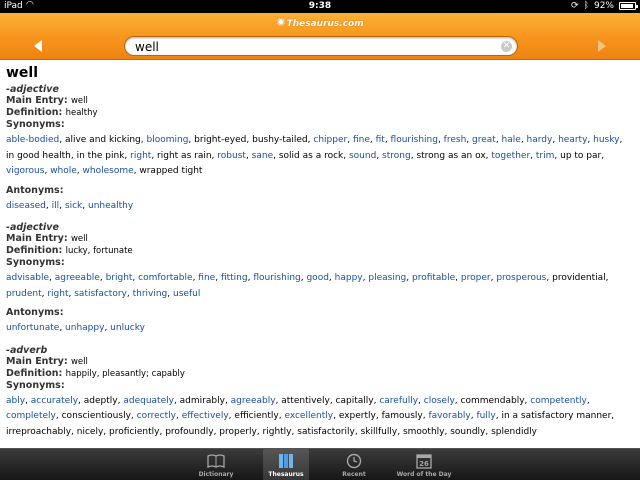 The width and height of the screenshot is (640, 480). I want to click on word-link: excellently, so click(308, 416).